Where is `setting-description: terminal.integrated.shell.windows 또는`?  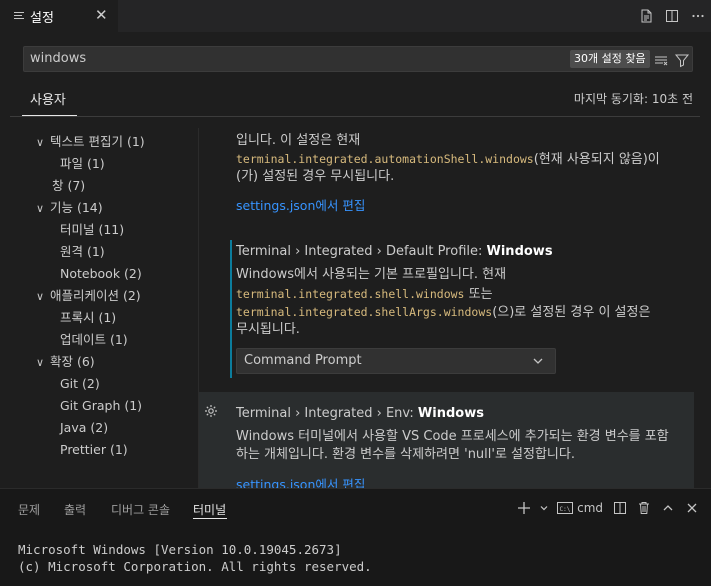 setting-description: terminal.integrated.shell.windows 또는 is located at coordinates (364, 294).